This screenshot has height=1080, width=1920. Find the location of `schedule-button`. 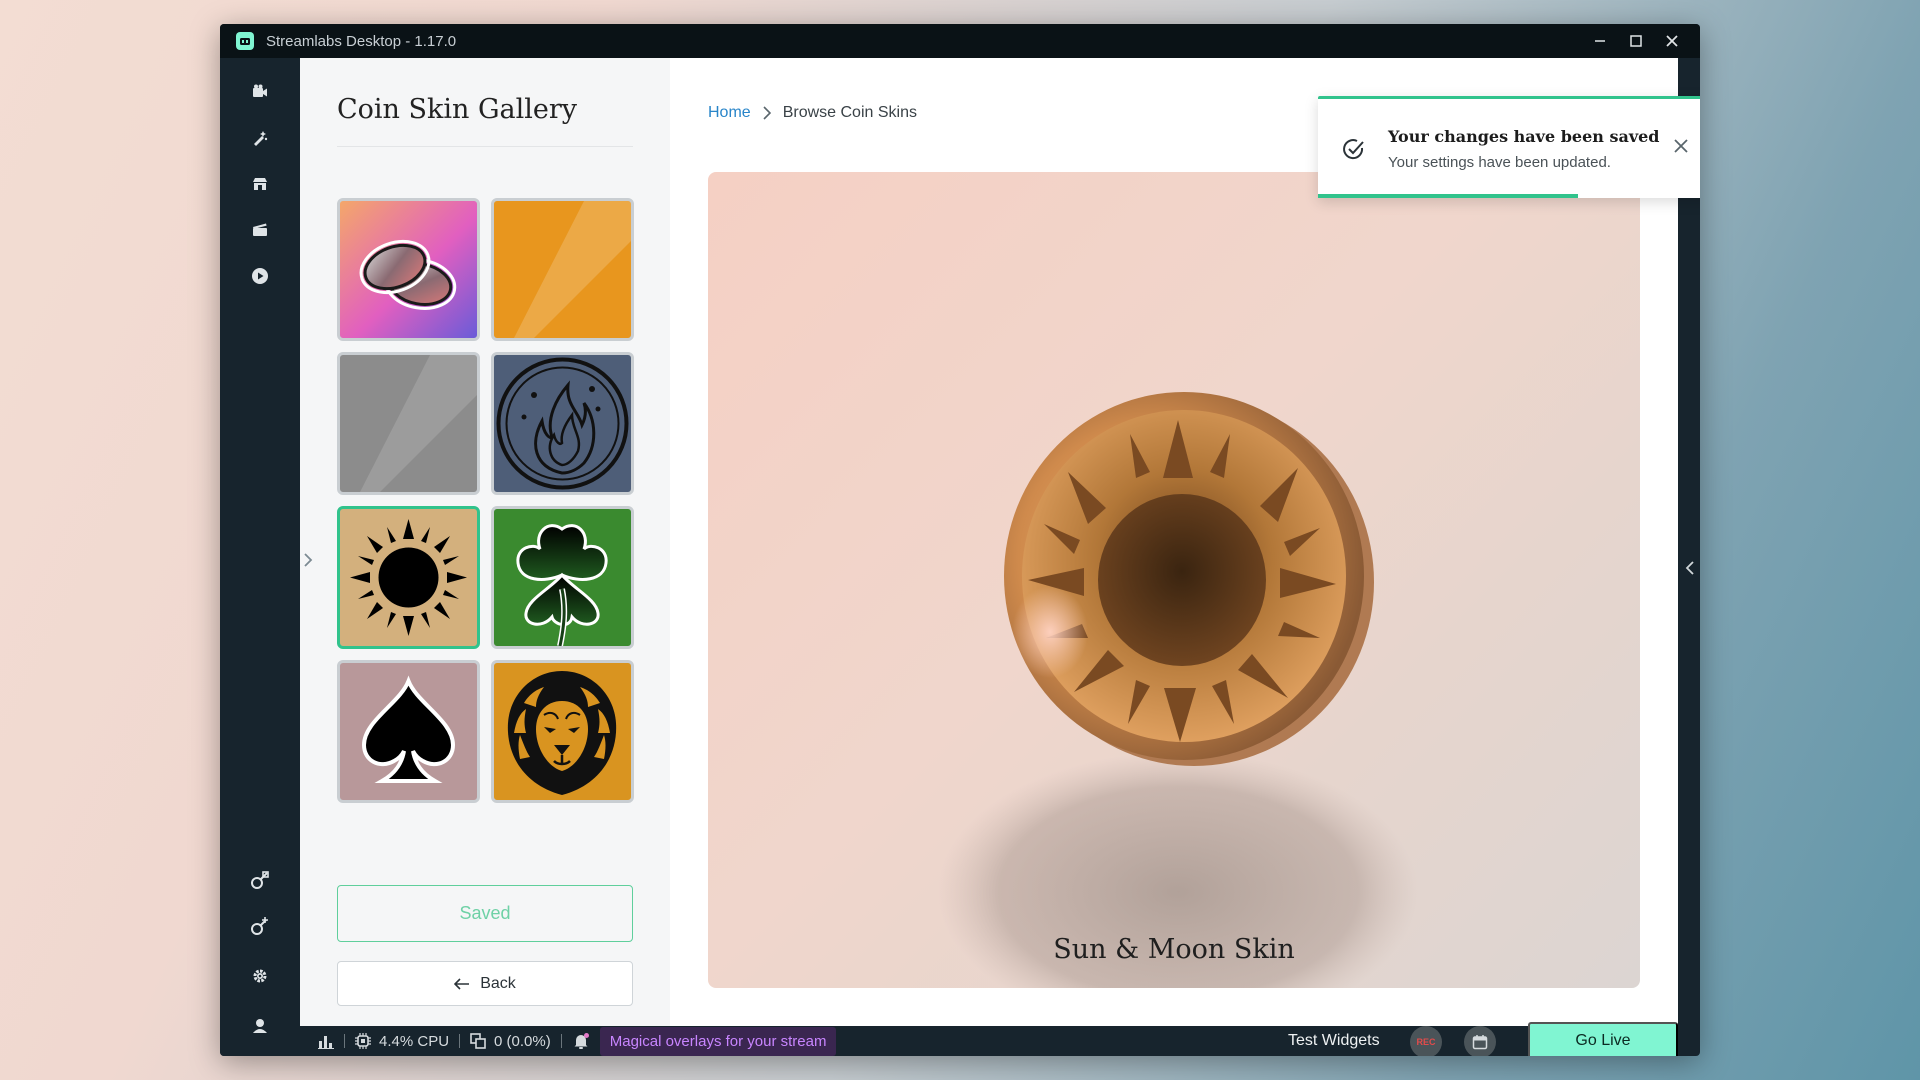

schedule-button is located at coordinates (1480, 1041).